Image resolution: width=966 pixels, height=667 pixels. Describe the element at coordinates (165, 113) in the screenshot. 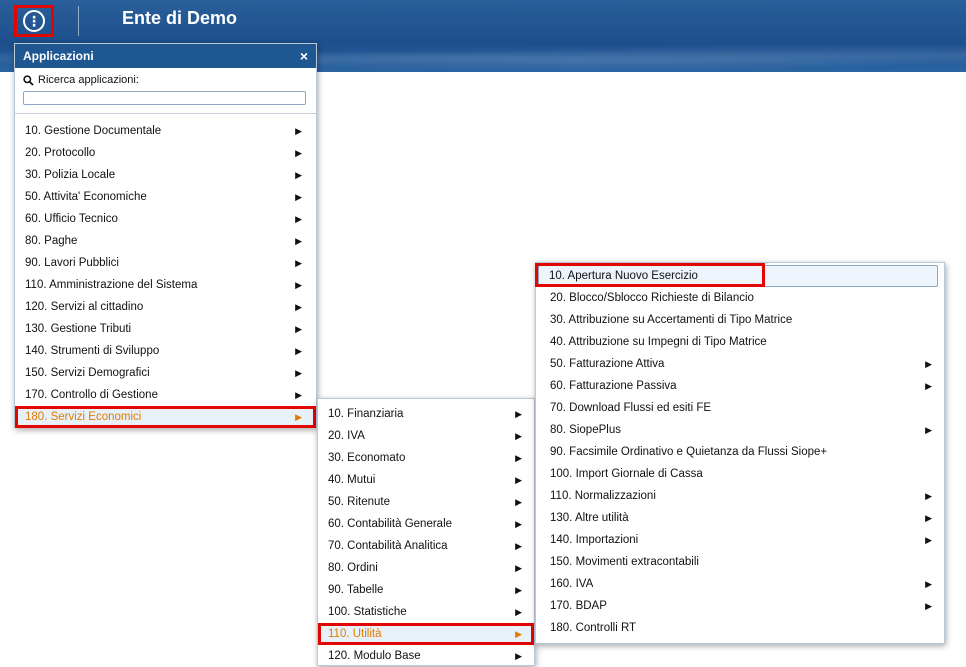

I see `divider` at that location.